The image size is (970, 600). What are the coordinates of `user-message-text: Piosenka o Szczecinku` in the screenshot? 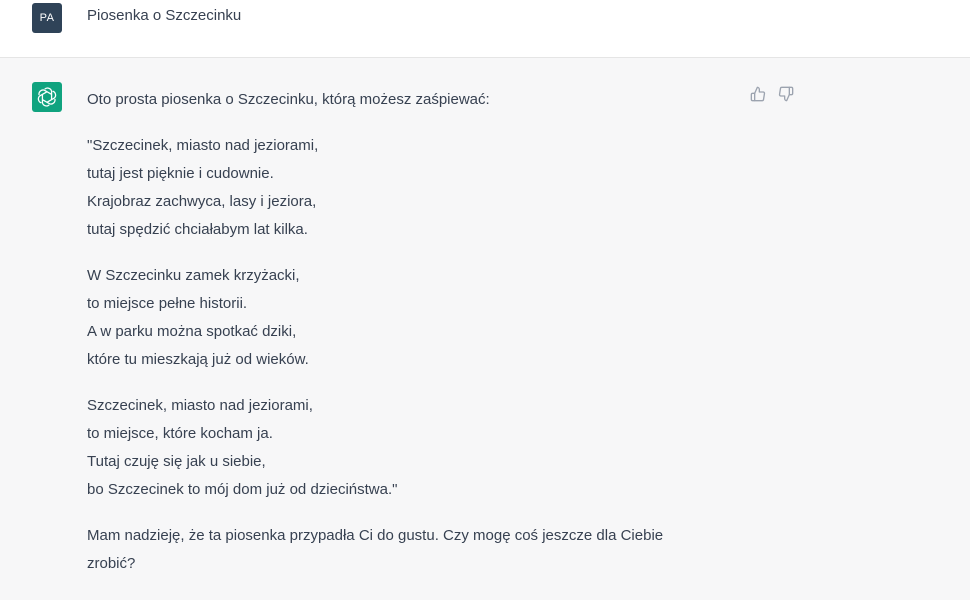 It's located at (164, 15).